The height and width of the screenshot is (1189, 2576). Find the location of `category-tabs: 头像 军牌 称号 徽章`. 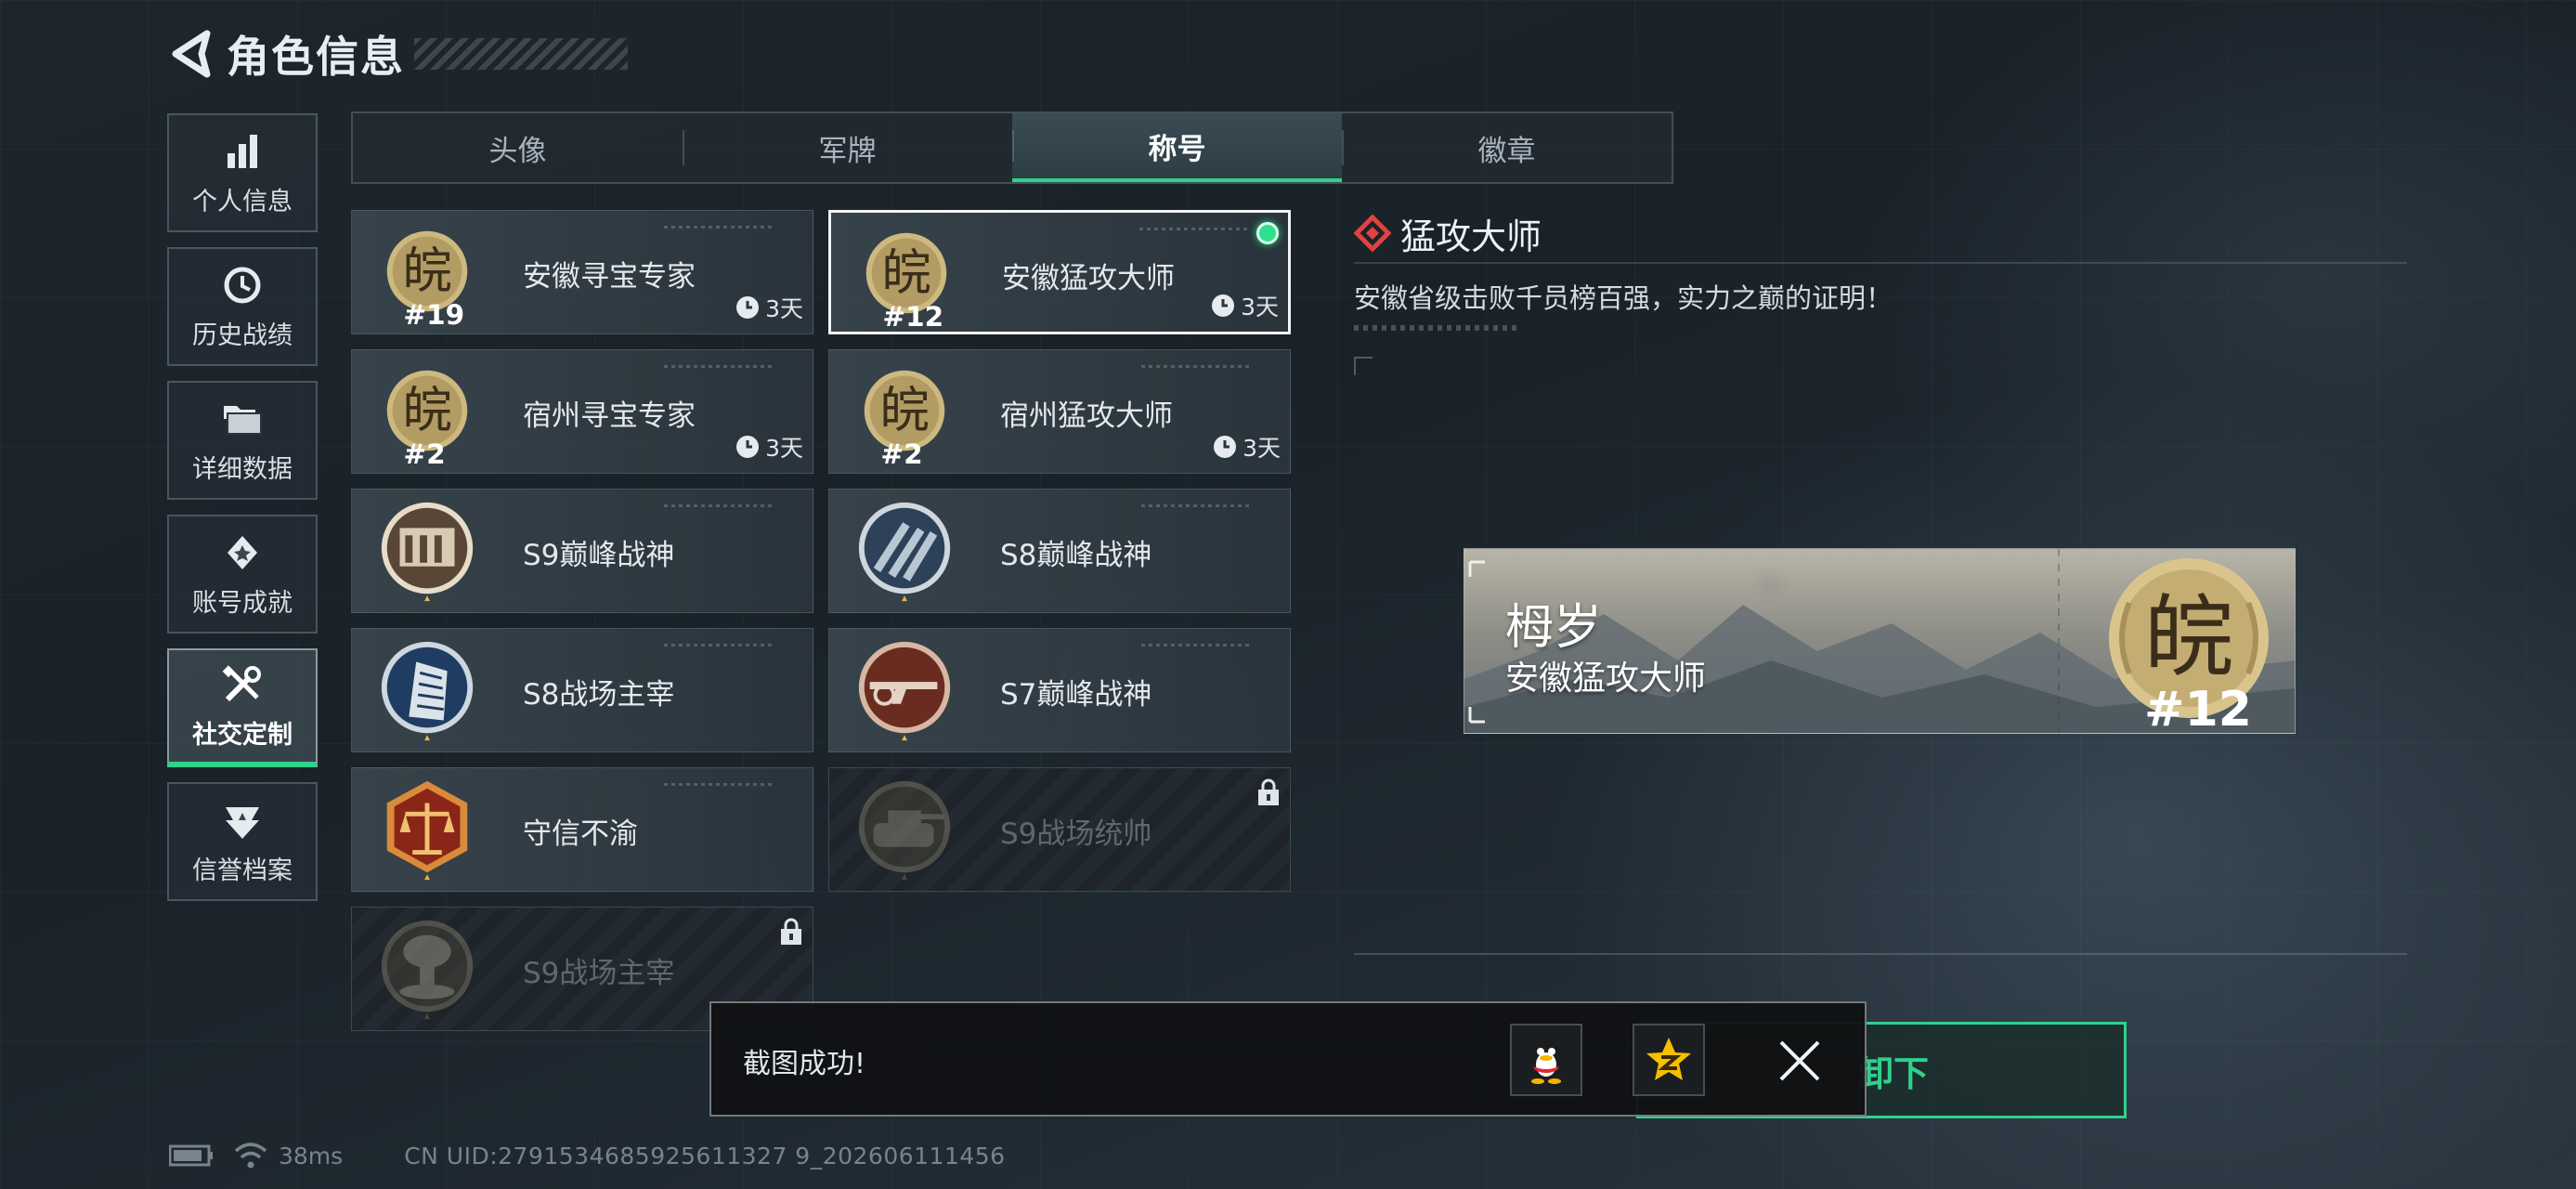

category-tabs: 头像 军牌 称号 徽章 is located at coordinates (1012, 147).